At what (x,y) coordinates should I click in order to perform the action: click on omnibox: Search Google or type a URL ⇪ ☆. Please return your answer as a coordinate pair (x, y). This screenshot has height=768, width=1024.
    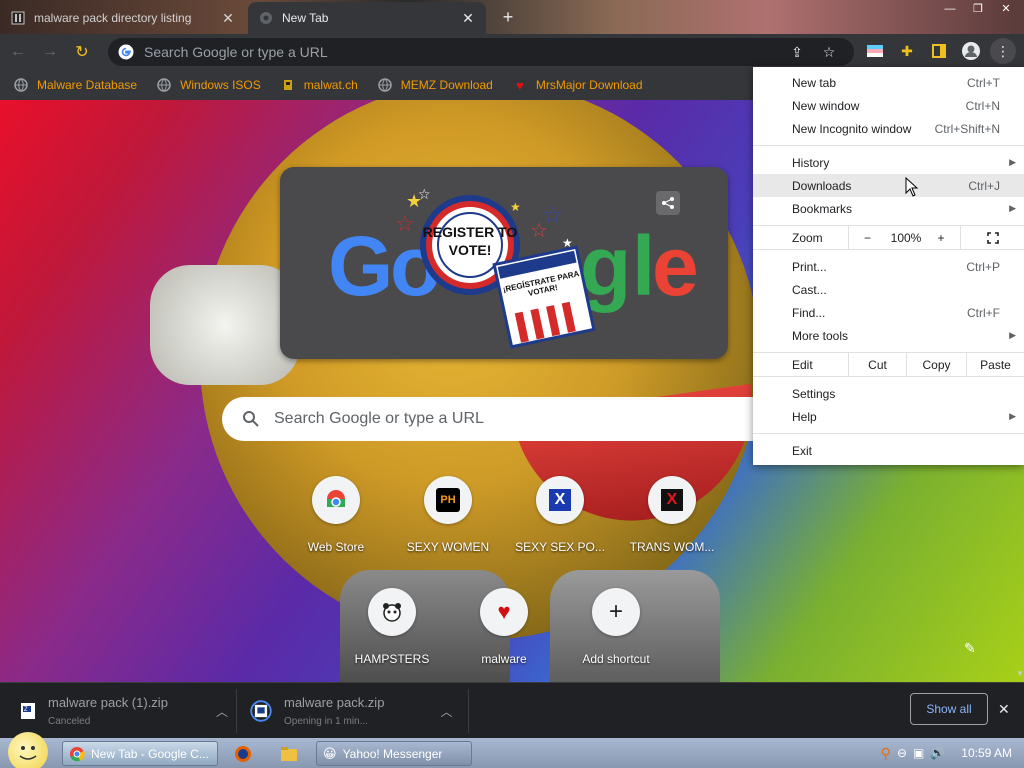
    Looking at the image, I should click on (481, 52).